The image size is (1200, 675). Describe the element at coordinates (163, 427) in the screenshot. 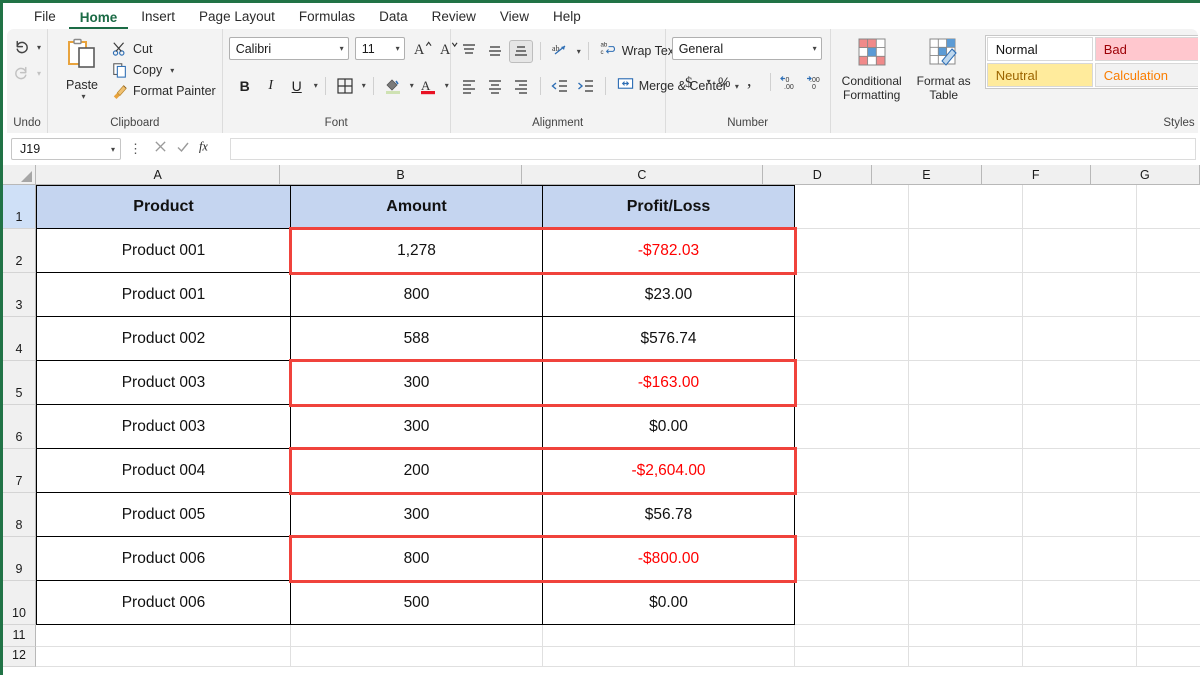

I see `cell-A6: Product 003` at that location.